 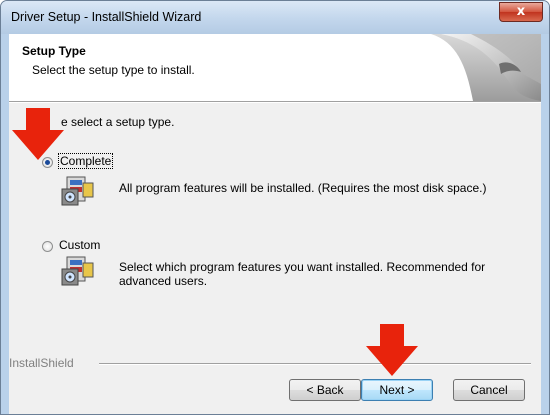 I want to click on complete-option-label: Complete, so click(x=85, y=161).